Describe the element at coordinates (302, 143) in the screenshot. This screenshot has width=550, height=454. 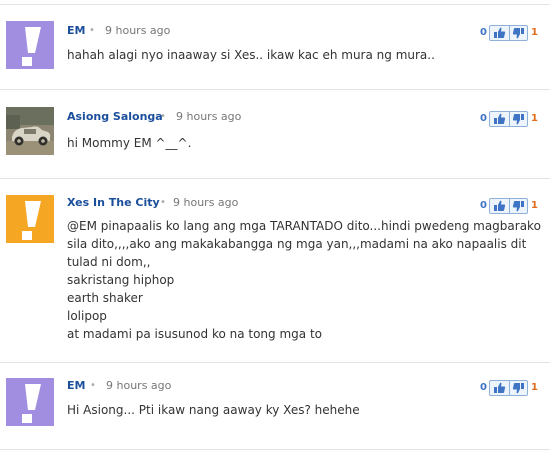
I see `comment-body: hi Mommy EM ^__^.` at that location.